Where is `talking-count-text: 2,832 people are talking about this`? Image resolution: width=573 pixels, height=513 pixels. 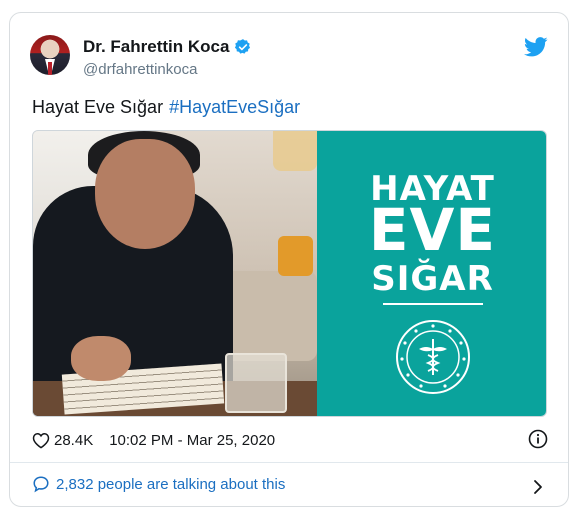 talking-count-text: 2,832 people are talking about this is located at coordinates (170, 484).